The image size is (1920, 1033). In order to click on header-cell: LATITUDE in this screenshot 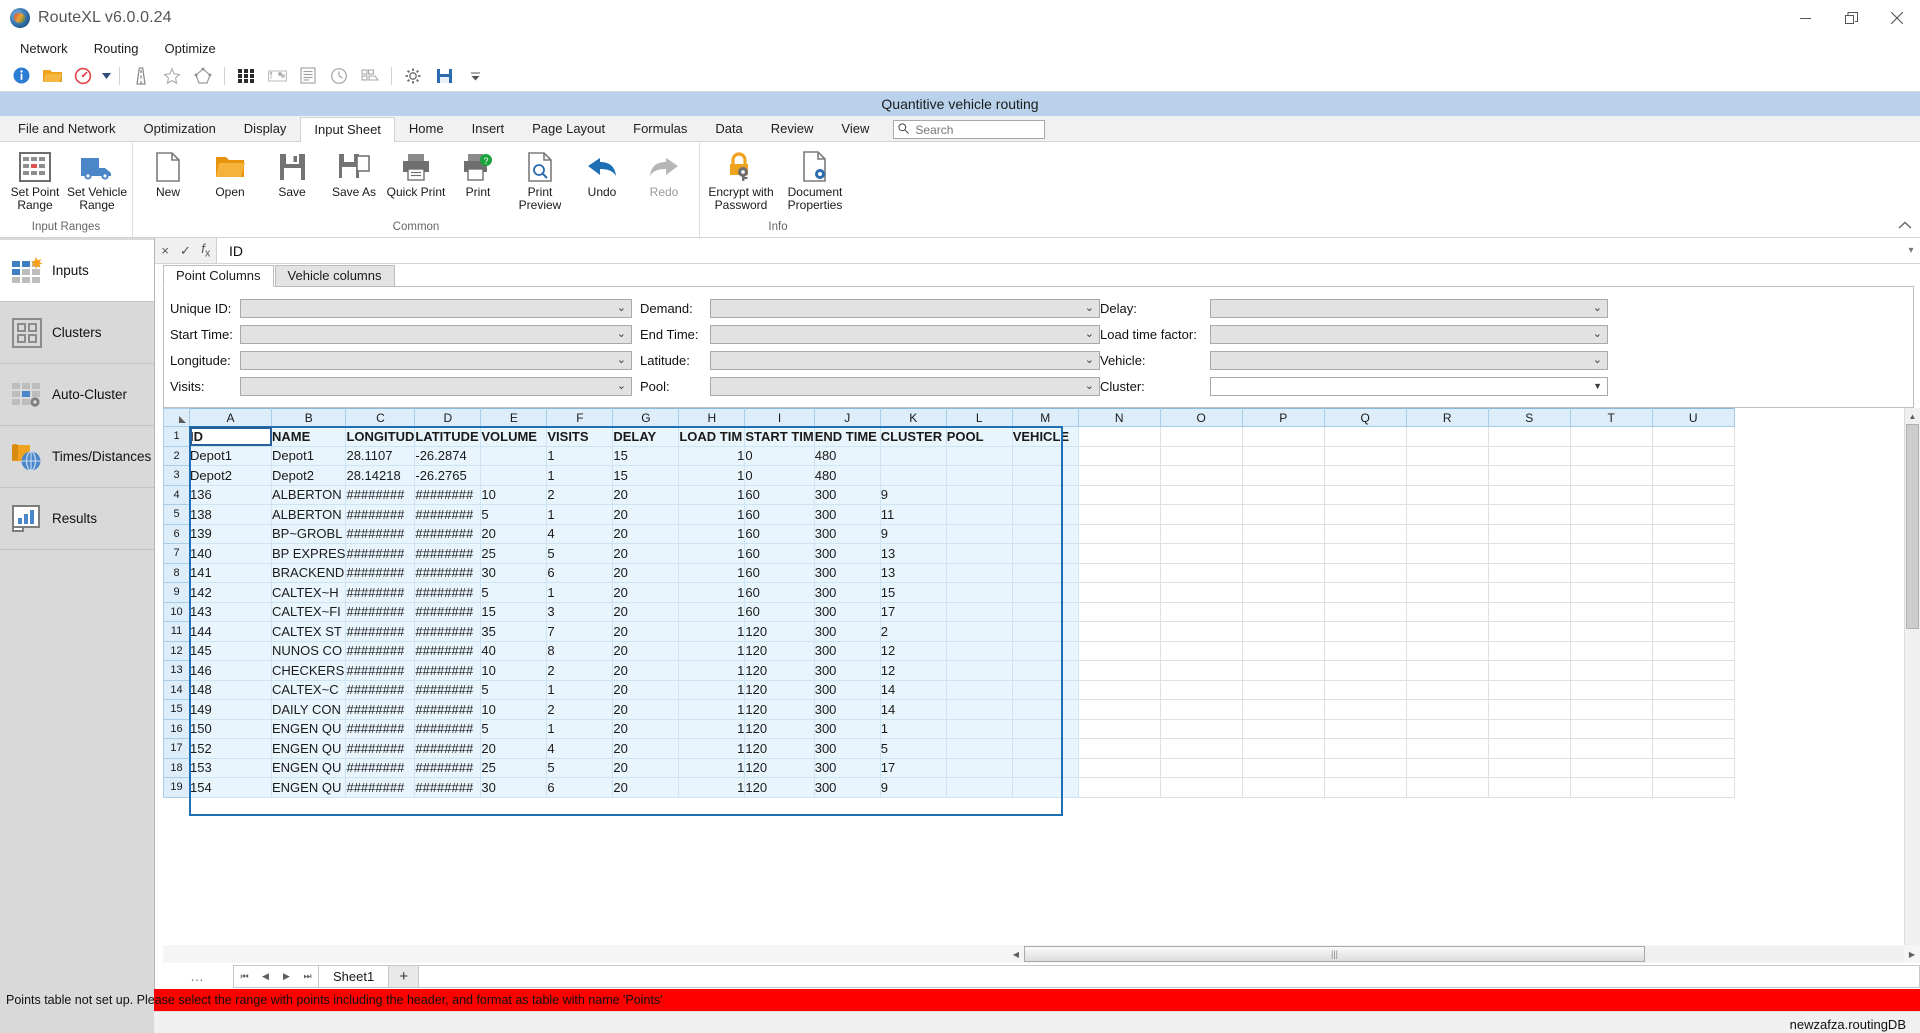, I will do `click(448, 436)`.